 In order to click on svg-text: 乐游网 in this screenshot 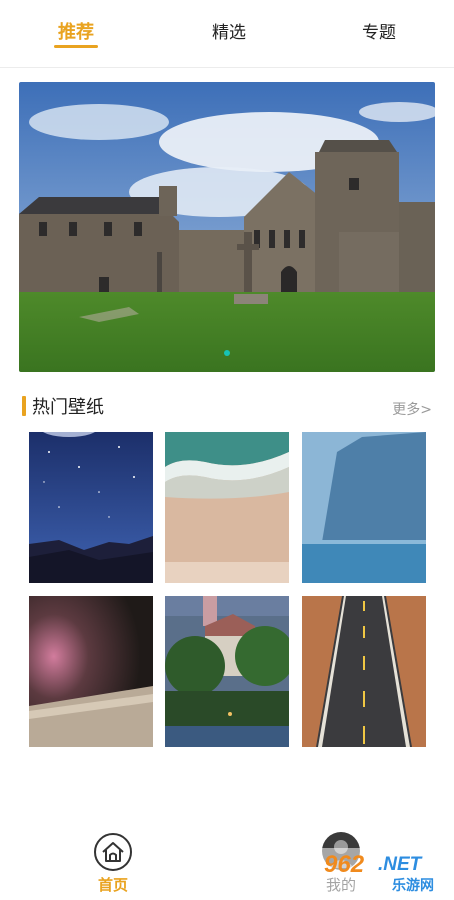, I will do `click(413, 885)`.